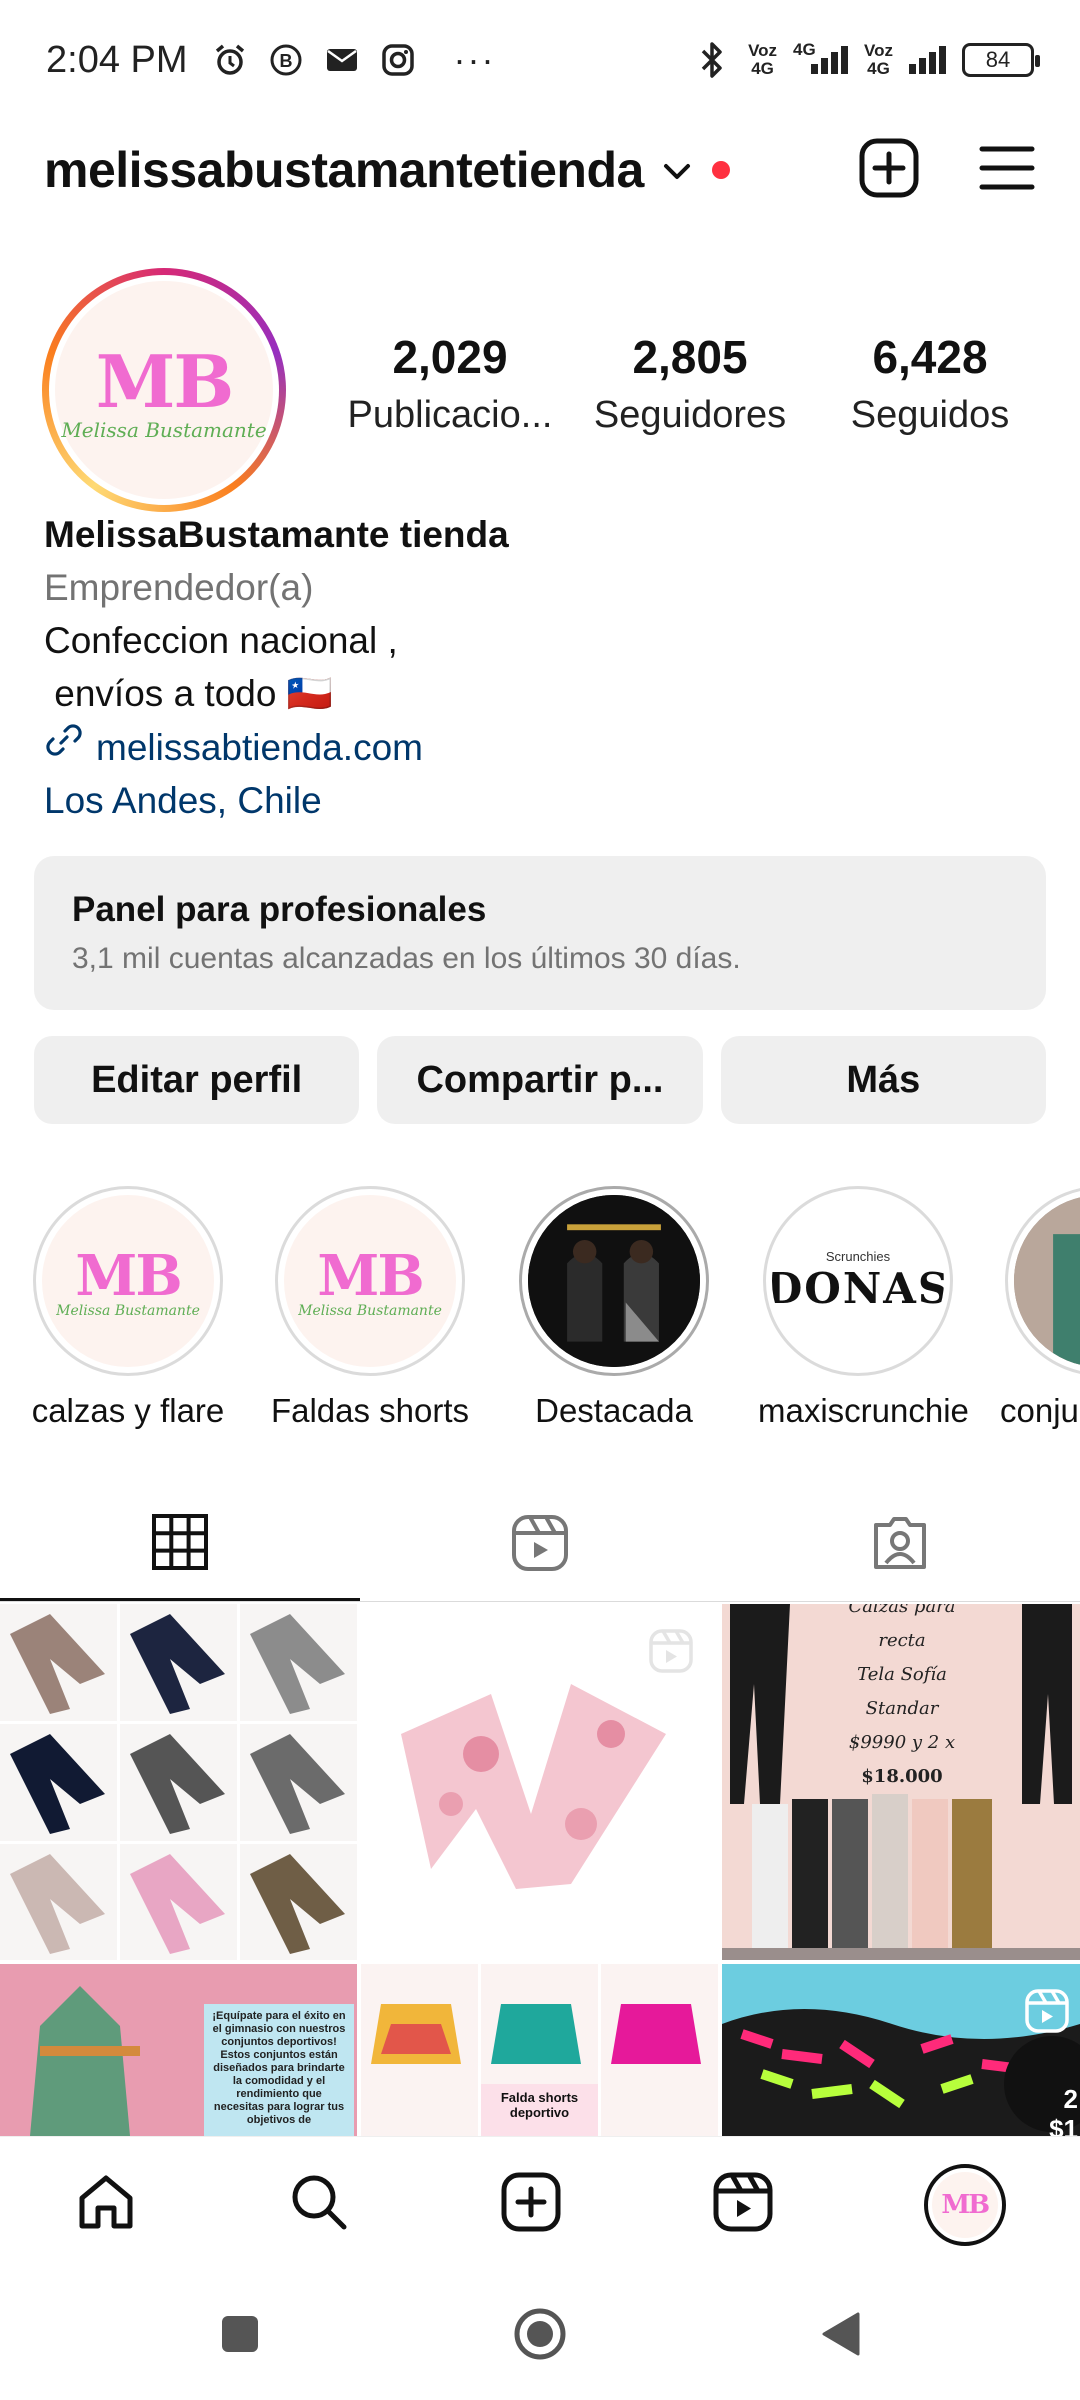 The image size is (1080, 2400). Describe the element at coordinates (902, 1776) in the screenshot. I see `post-3-line-5: $18.000` at that location.